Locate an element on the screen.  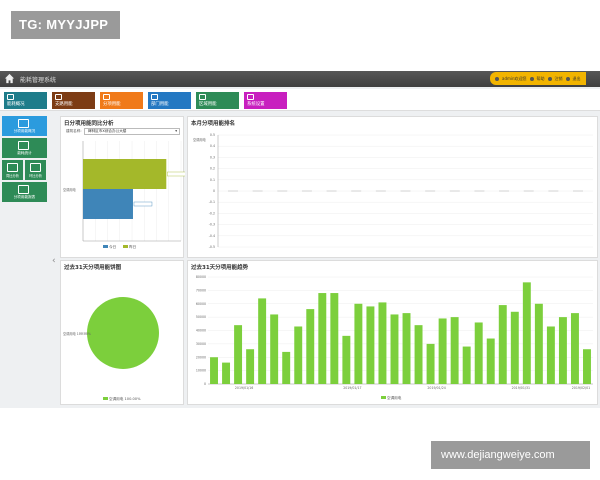
legend-label: 空调用电 100.00% is located at coordinates (125, 398).